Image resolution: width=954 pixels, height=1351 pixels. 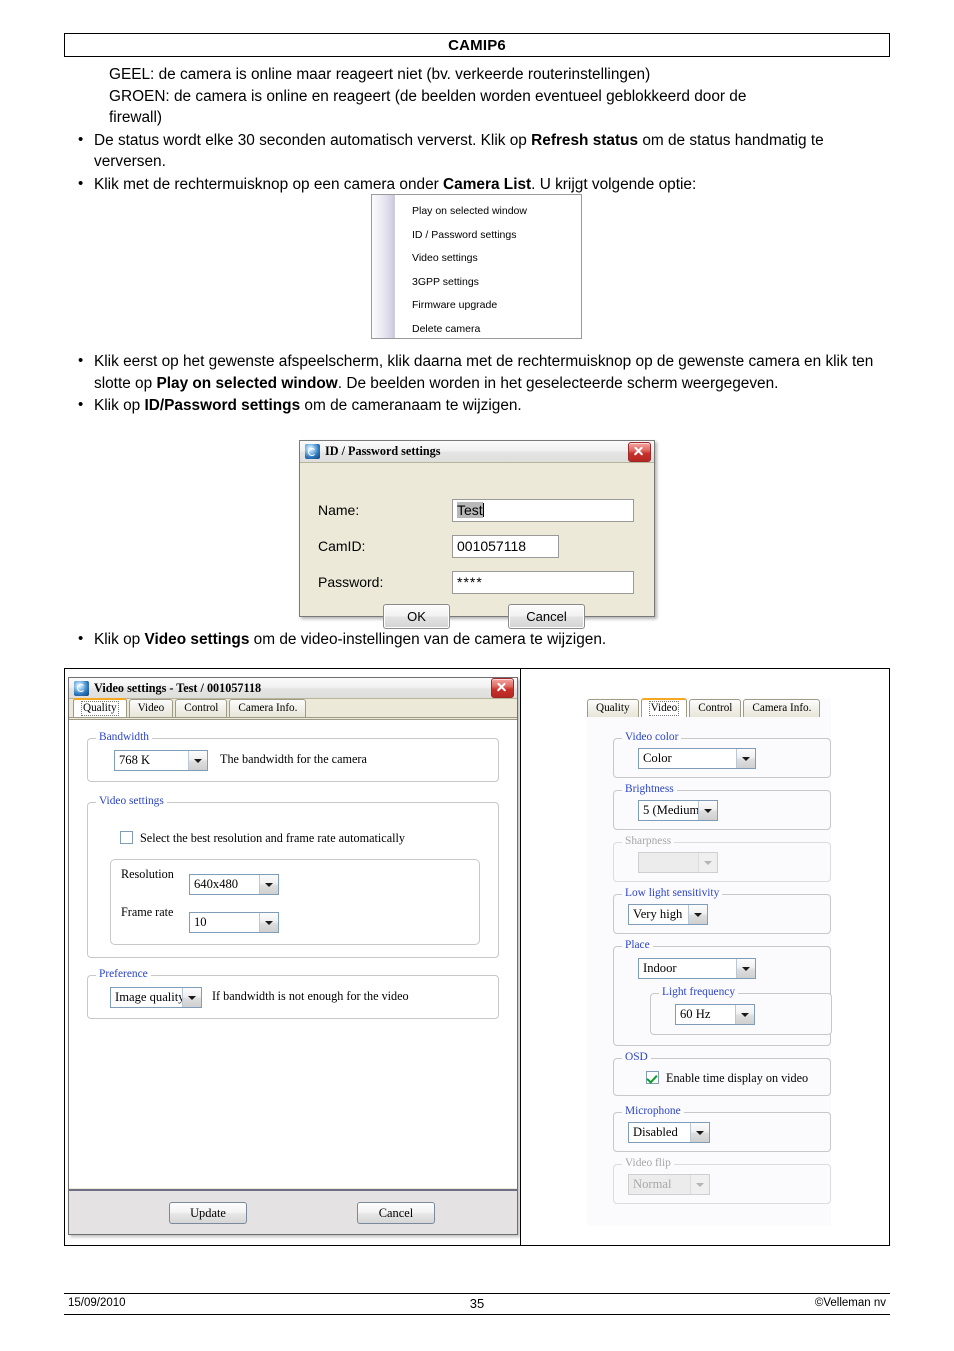 I want to click on context-menu-gutter, so click(x=383, y=266).